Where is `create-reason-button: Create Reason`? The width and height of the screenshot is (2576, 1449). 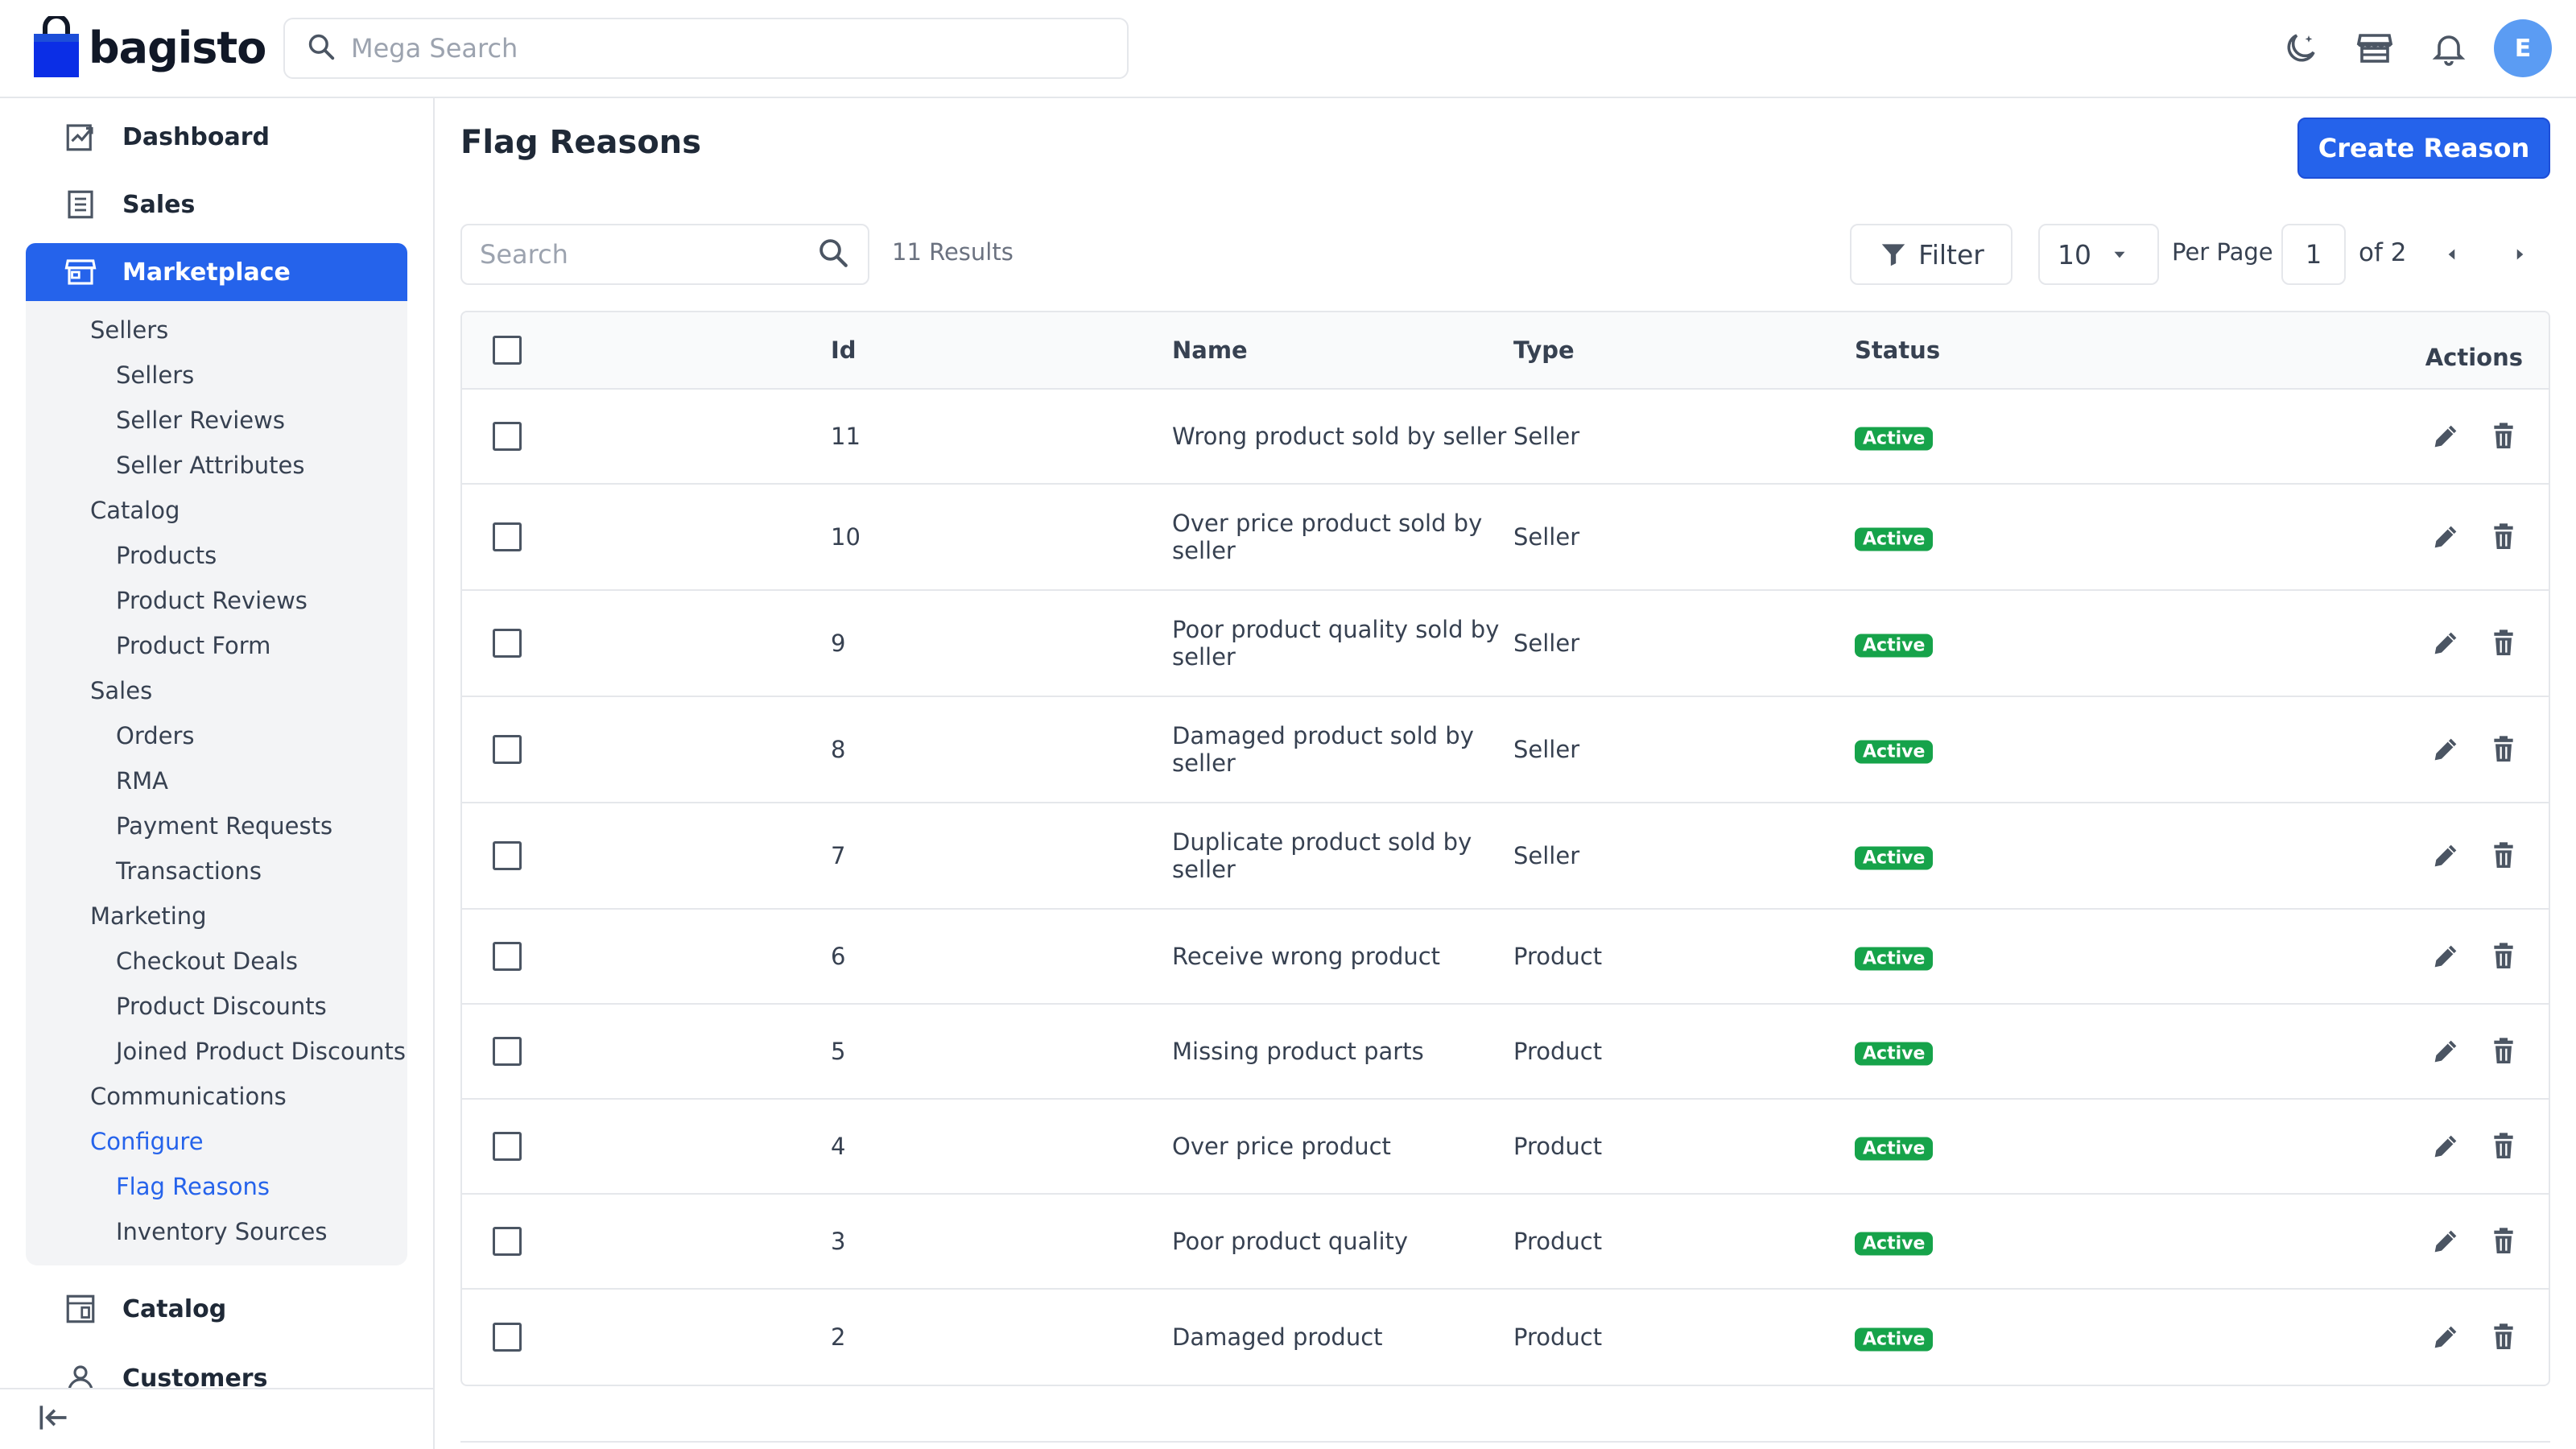
create-reason-button: Create Reason is located at coordinates (2423, 148).